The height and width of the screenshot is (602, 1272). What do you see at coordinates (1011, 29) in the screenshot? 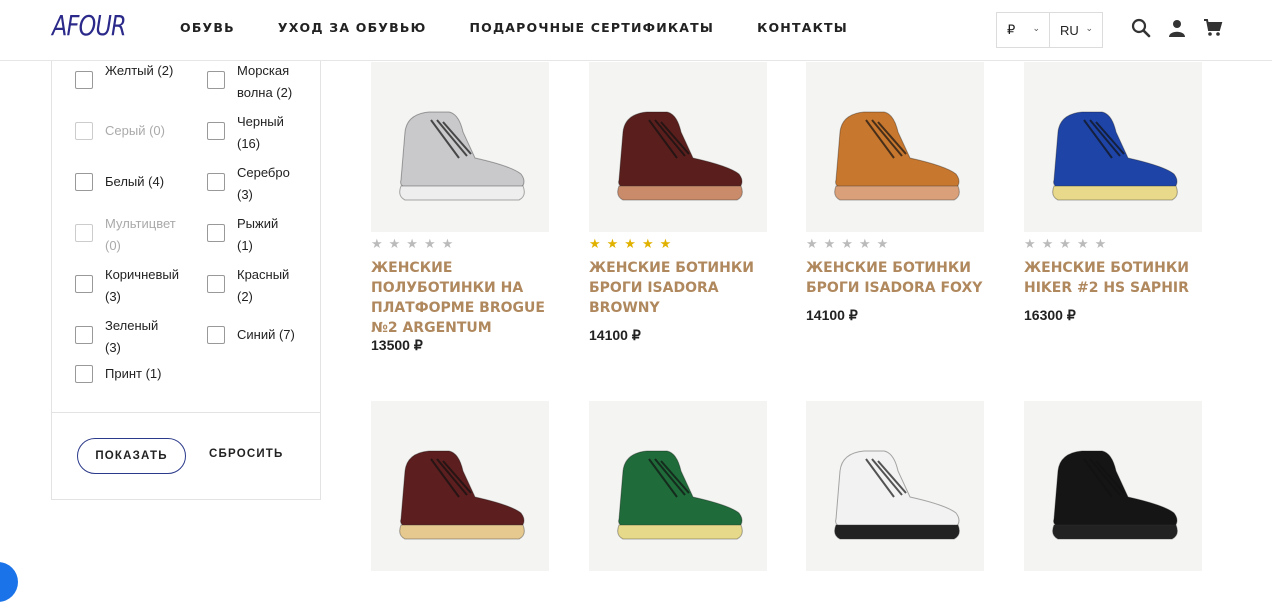
I see `currency-value: ₽` at bounding box center [1011, 29].